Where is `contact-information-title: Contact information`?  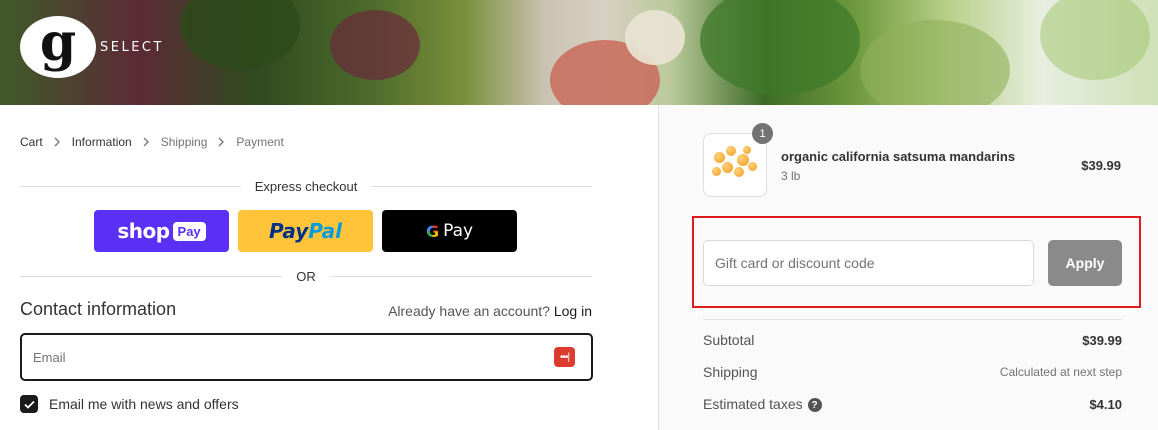 contact-information-title: Contact information is located at coordinates (98, 309).